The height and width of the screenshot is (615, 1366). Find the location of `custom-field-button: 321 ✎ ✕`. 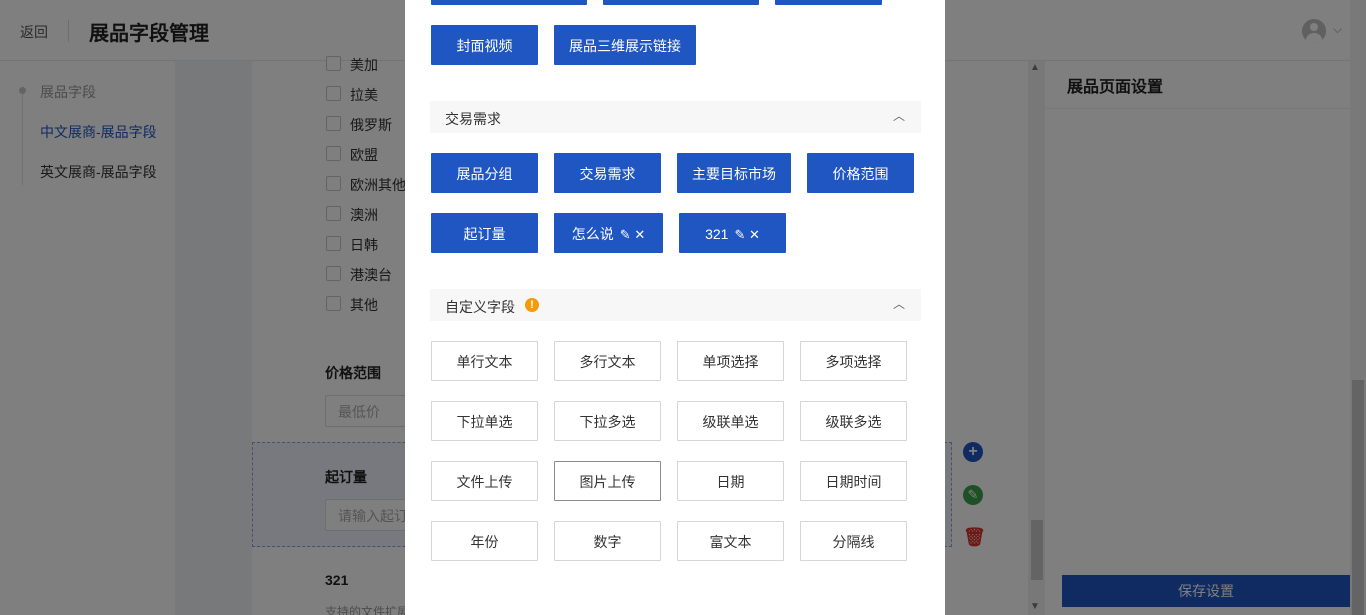

custom-field-button: 321 ✎ ✕ is located at coordinates (732, 233).